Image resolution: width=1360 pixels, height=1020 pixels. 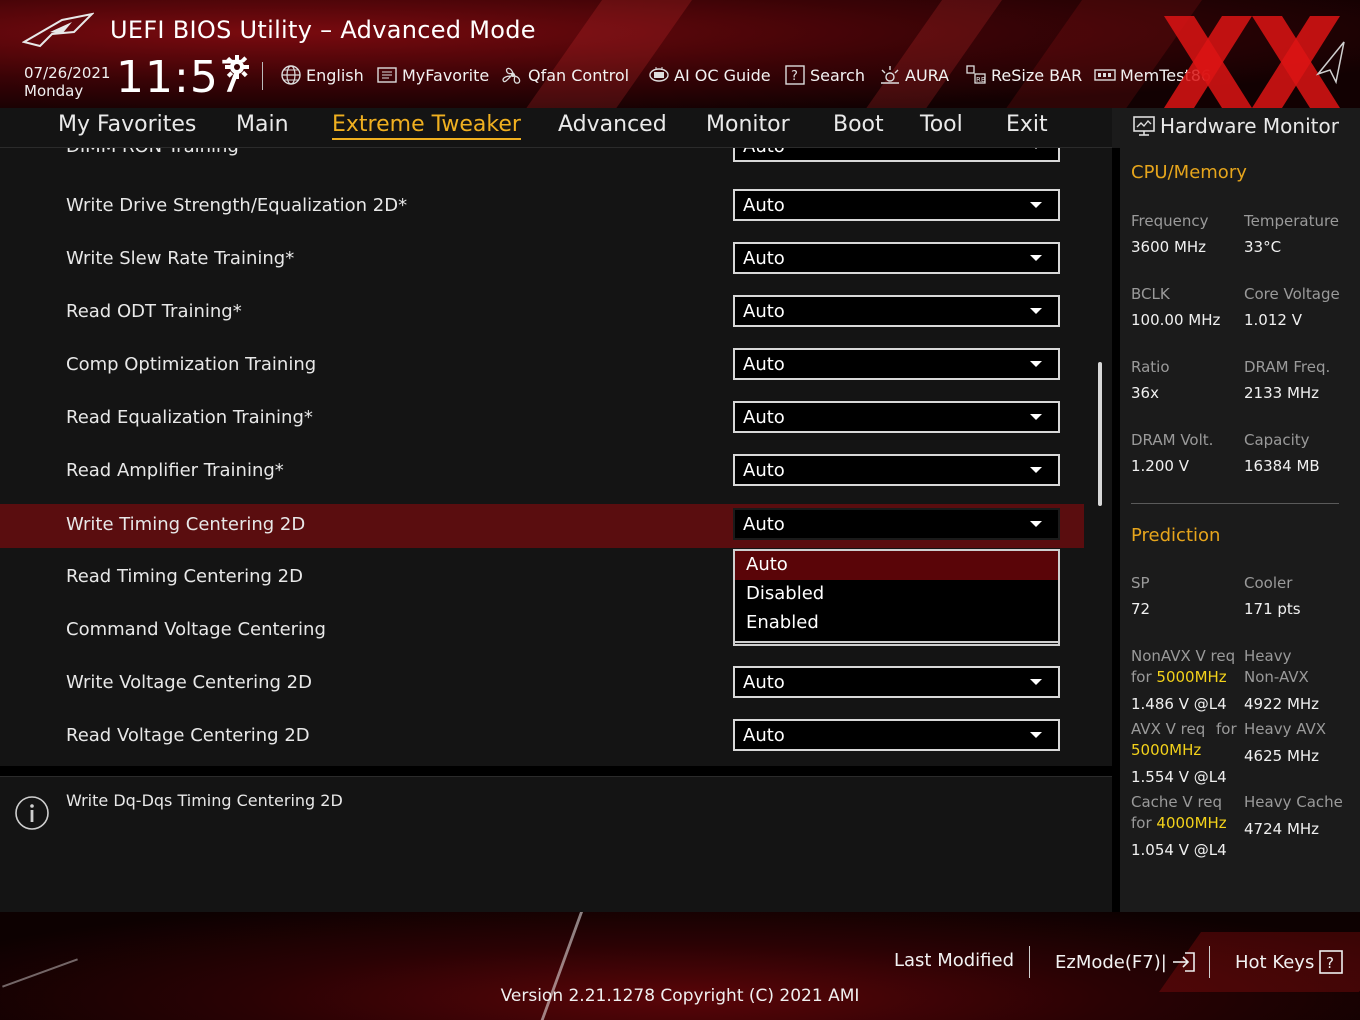 What do you see at coordinates (1285, 729) in the screenshot?
I see `heavy-avx-label: Heavy AVX` at bounding box center [1285, 729].